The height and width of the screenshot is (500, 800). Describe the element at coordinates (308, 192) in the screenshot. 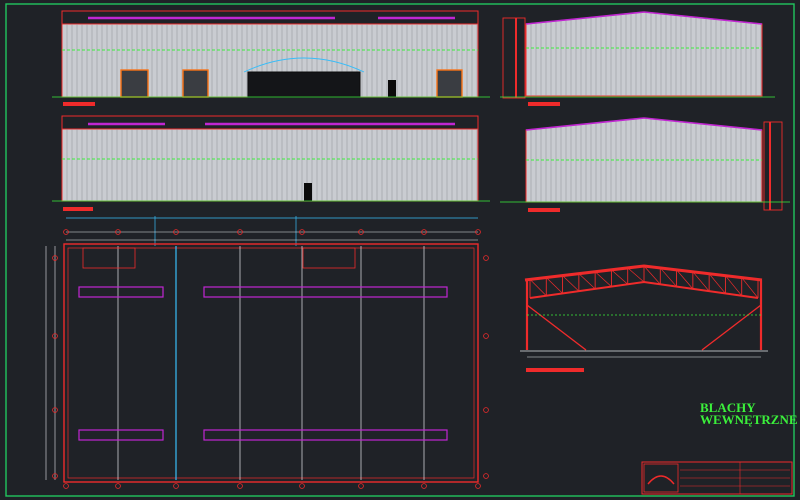

I see `rear-elevation-door` at that location.